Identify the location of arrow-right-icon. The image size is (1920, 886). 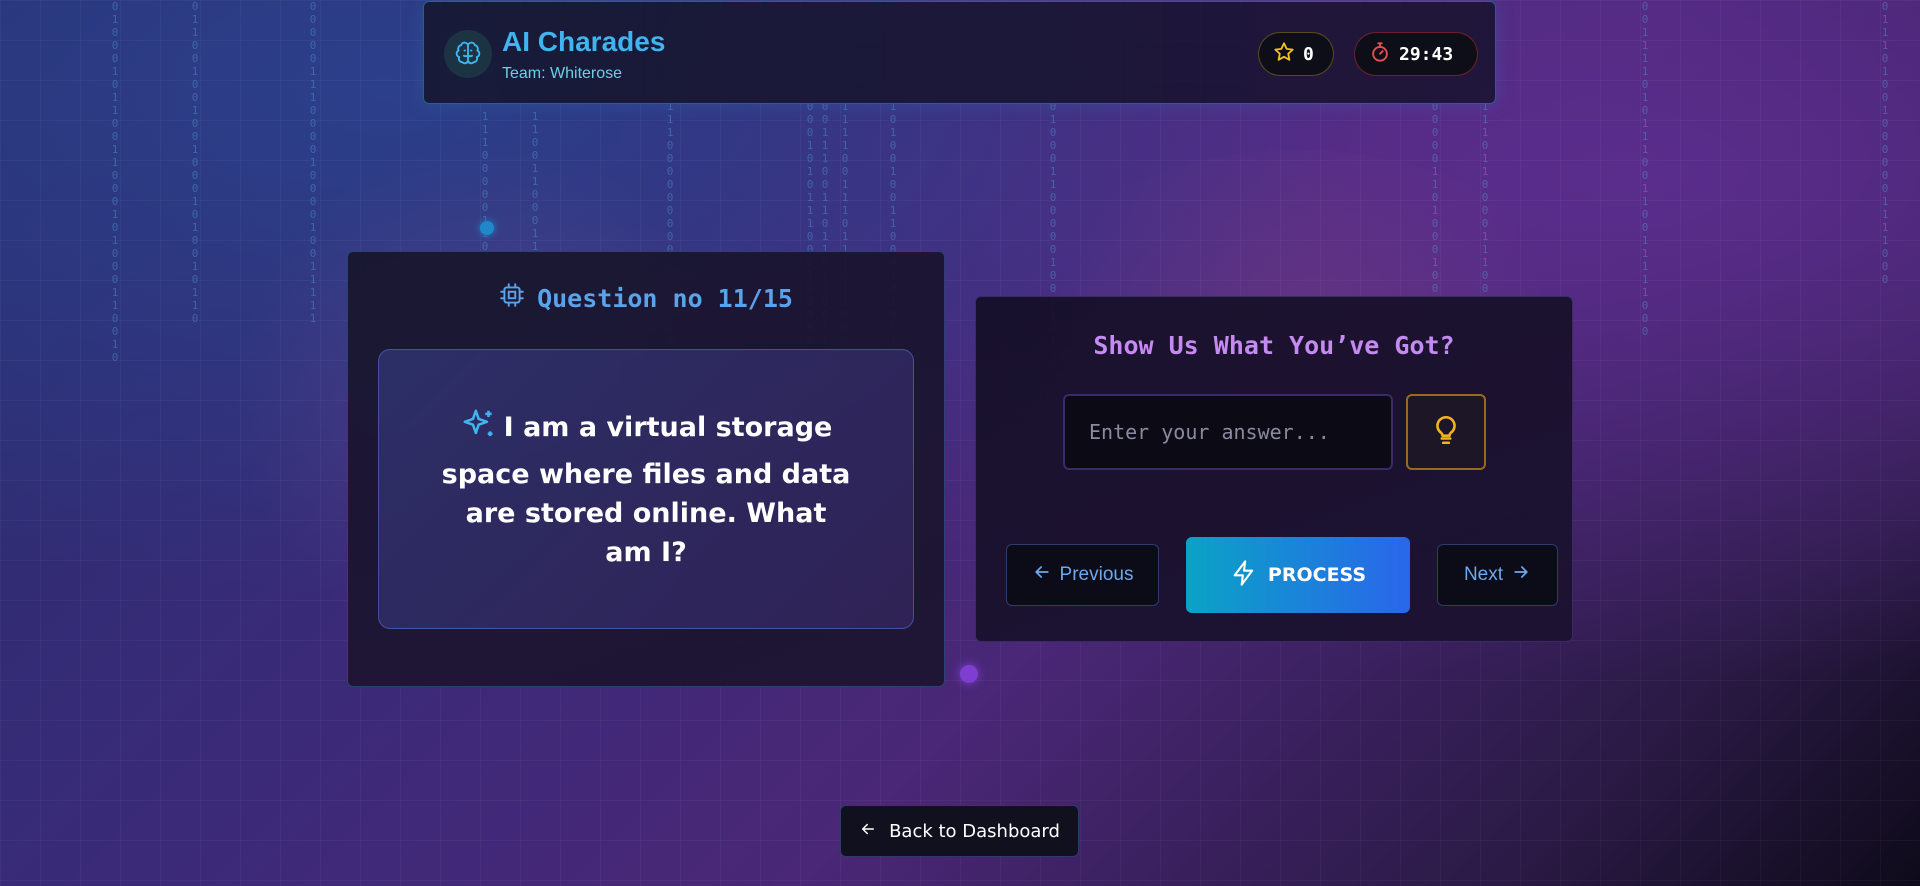
(1521, 575).